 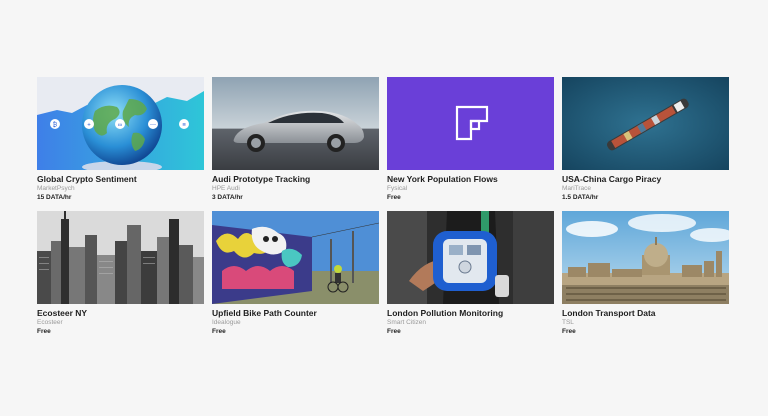 I want to click on product-title: London Pollution Monitoring, so click(x=445, y=313).